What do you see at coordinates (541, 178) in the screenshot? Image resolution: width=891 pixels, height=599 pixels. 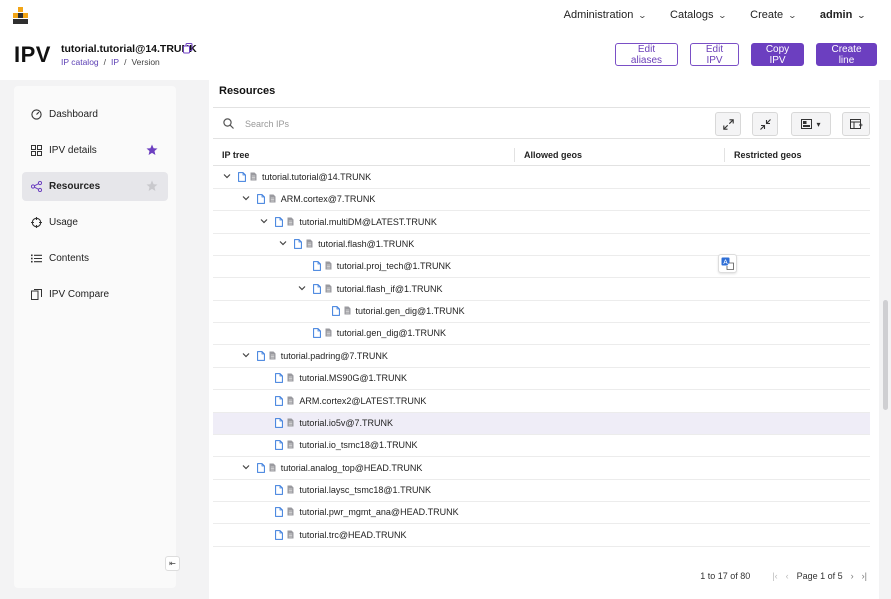 I see `tree-row: tutorial.tutorial@14.TRUNK` at bounding box center [541, 178].